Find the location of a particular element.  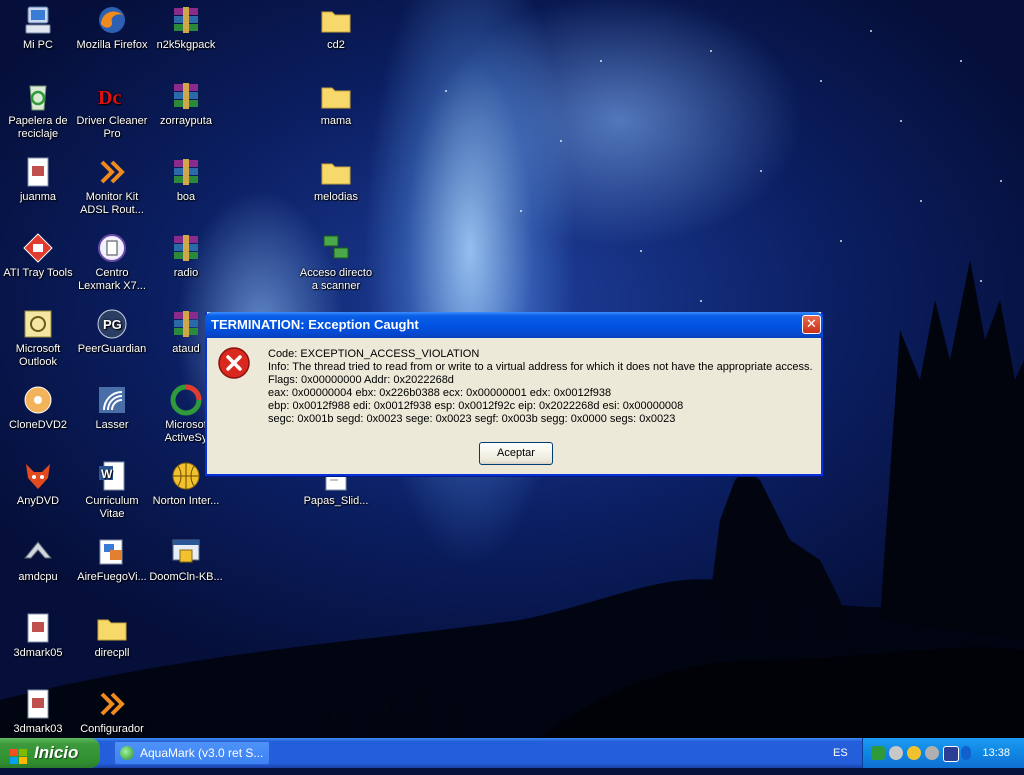

desktop-icon-label: boa is located at coordinates (186, 197).